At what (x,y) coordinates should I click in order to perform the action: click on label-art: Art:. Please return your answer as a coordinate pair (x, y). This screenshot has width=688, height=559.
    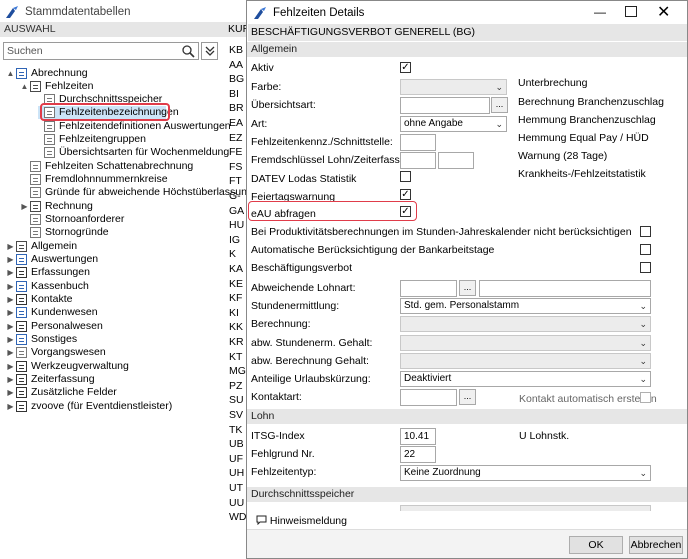
    Looking at the image, I should click on (259, 124).